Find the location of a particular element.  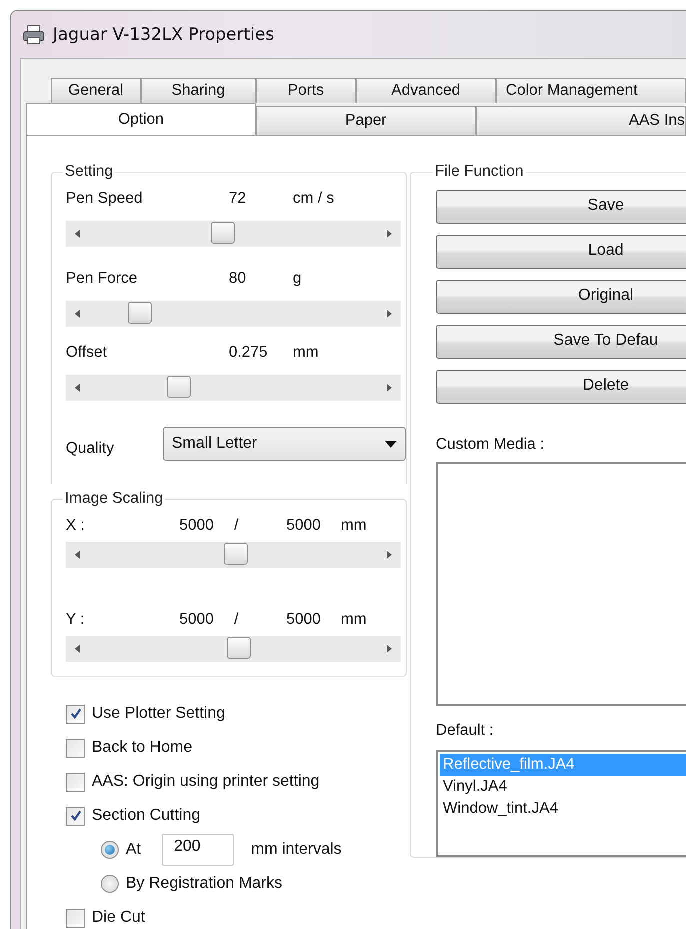

setting-value: 0.275 is located at coordinates (249, 353).